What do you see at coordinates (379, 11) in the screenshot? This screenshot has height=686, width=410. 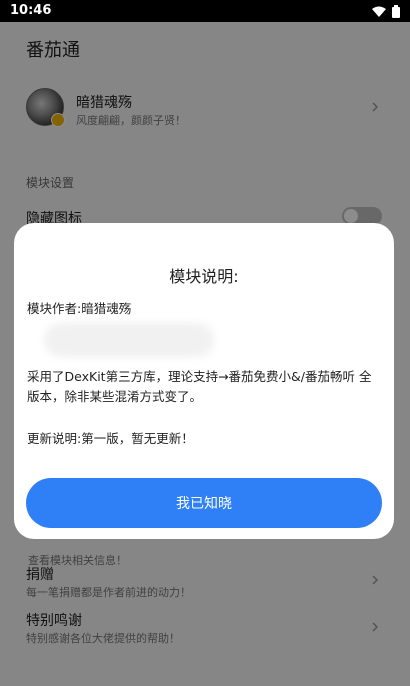 I see `wifi-icon` at bounding box center [379, 11].